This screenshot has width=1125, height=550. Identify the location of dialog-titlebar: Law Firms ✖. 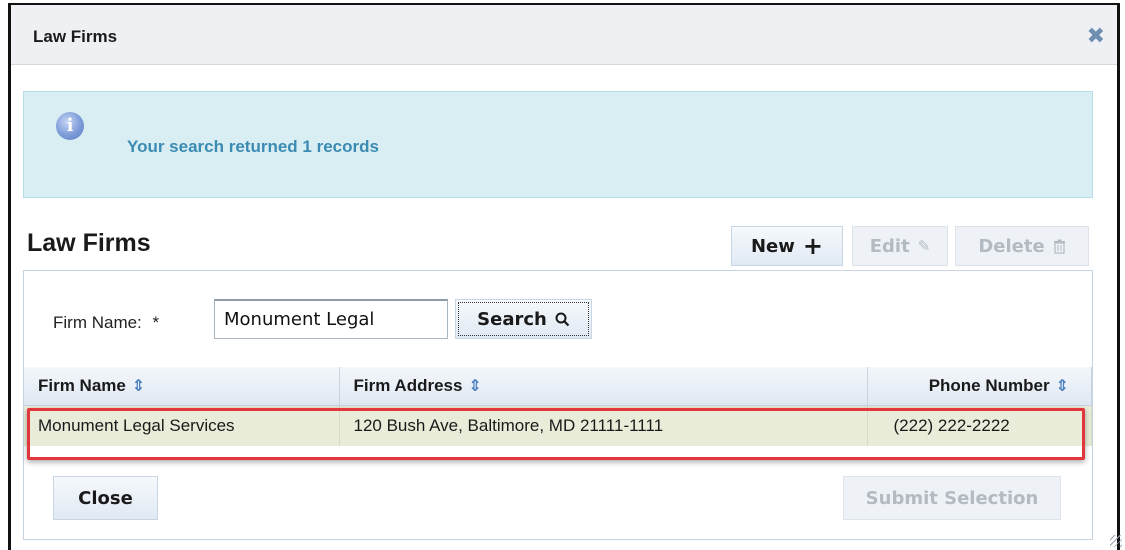
(564, 35).